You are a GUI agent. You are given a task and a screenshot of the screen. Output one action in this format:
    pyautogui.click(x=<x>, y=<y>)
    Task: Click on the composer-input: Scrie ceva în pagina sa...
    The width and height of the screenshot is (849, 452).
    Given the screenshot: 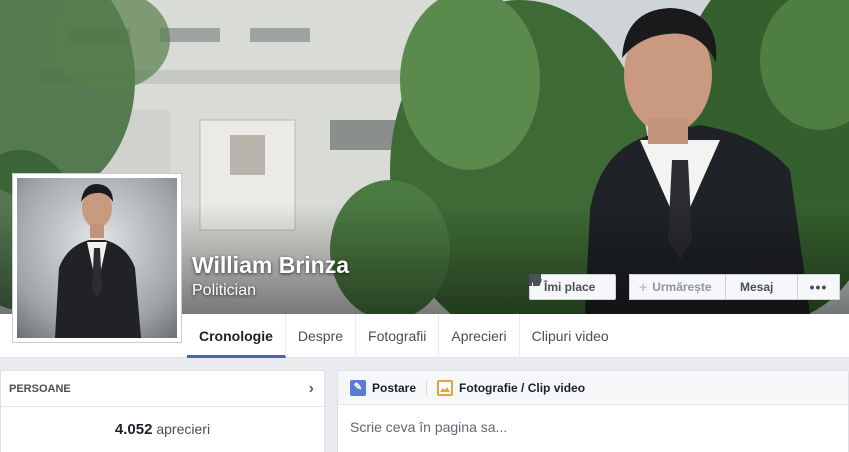 What is the action you would take?
    pyautogui.click(x=593, y=427)
    